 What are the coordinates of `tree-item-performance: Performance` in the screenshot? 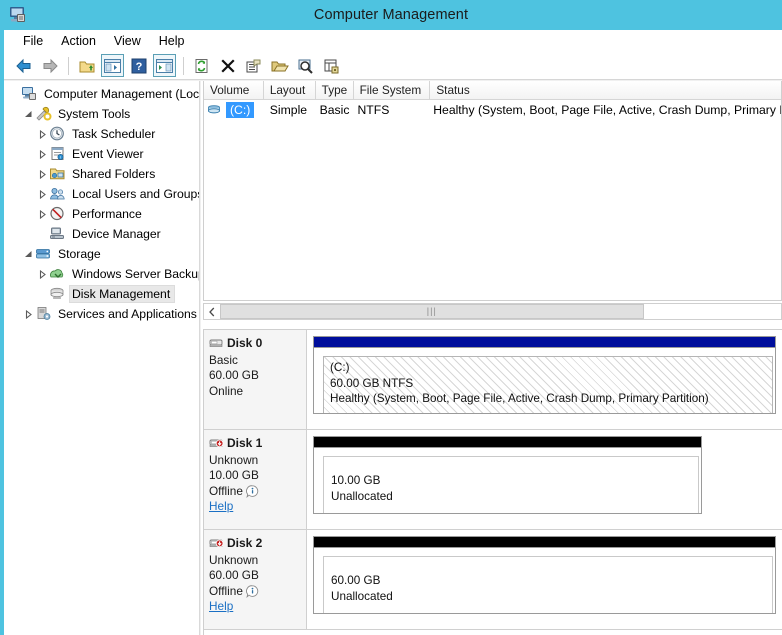 It's located at (101, 214).